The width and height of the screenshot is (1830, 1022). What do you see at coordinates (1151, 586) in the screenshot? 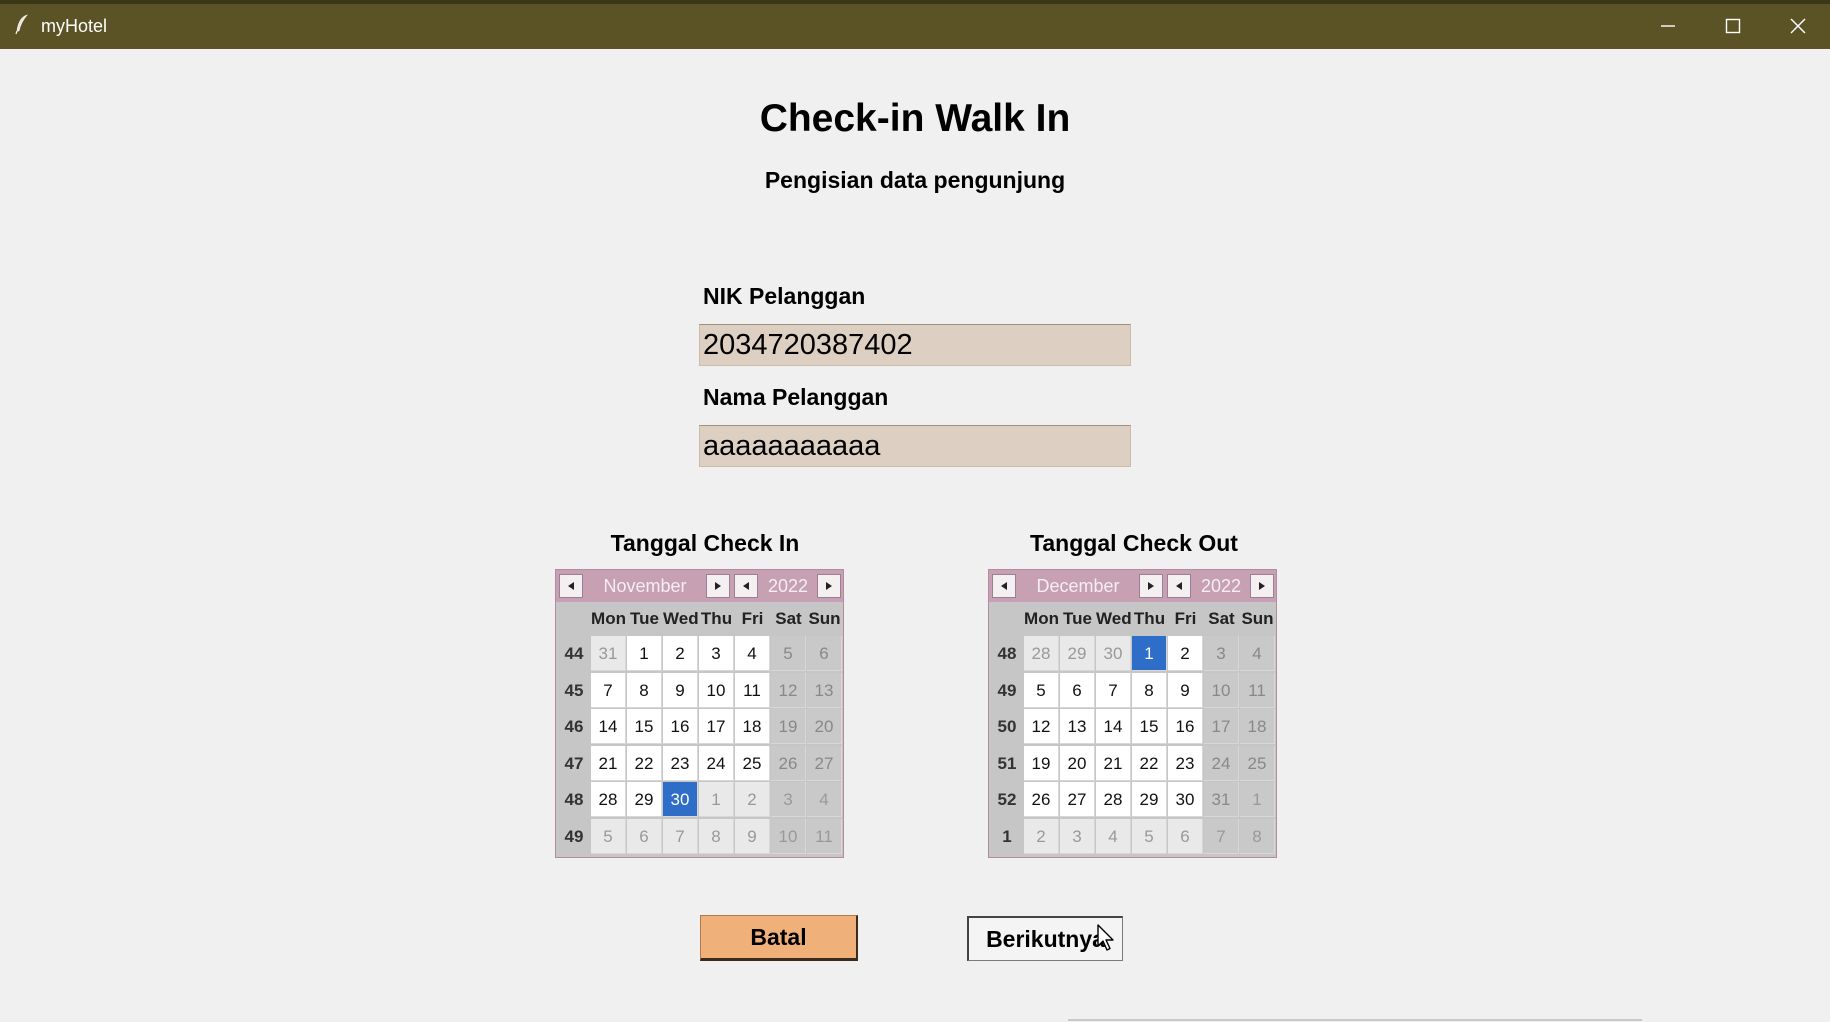
I see `checkout-next-month-button` at bounding box center [1151, 586].